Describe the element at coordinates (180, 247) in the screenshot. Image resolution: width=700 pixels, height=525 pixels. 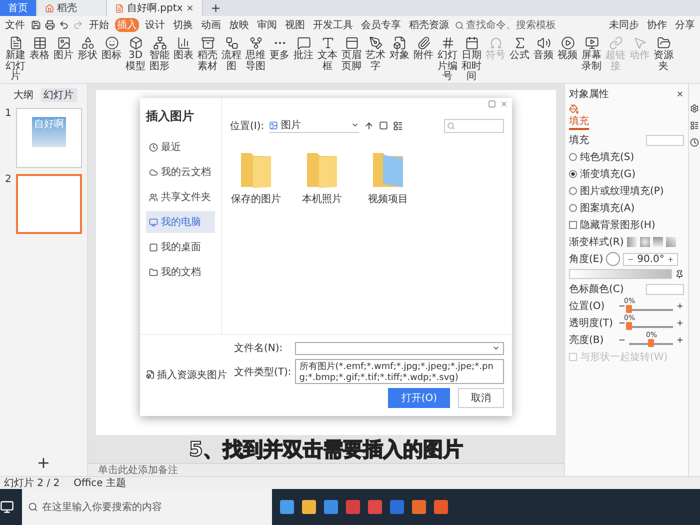
I see `nav-item: 我的桌面` at that location.